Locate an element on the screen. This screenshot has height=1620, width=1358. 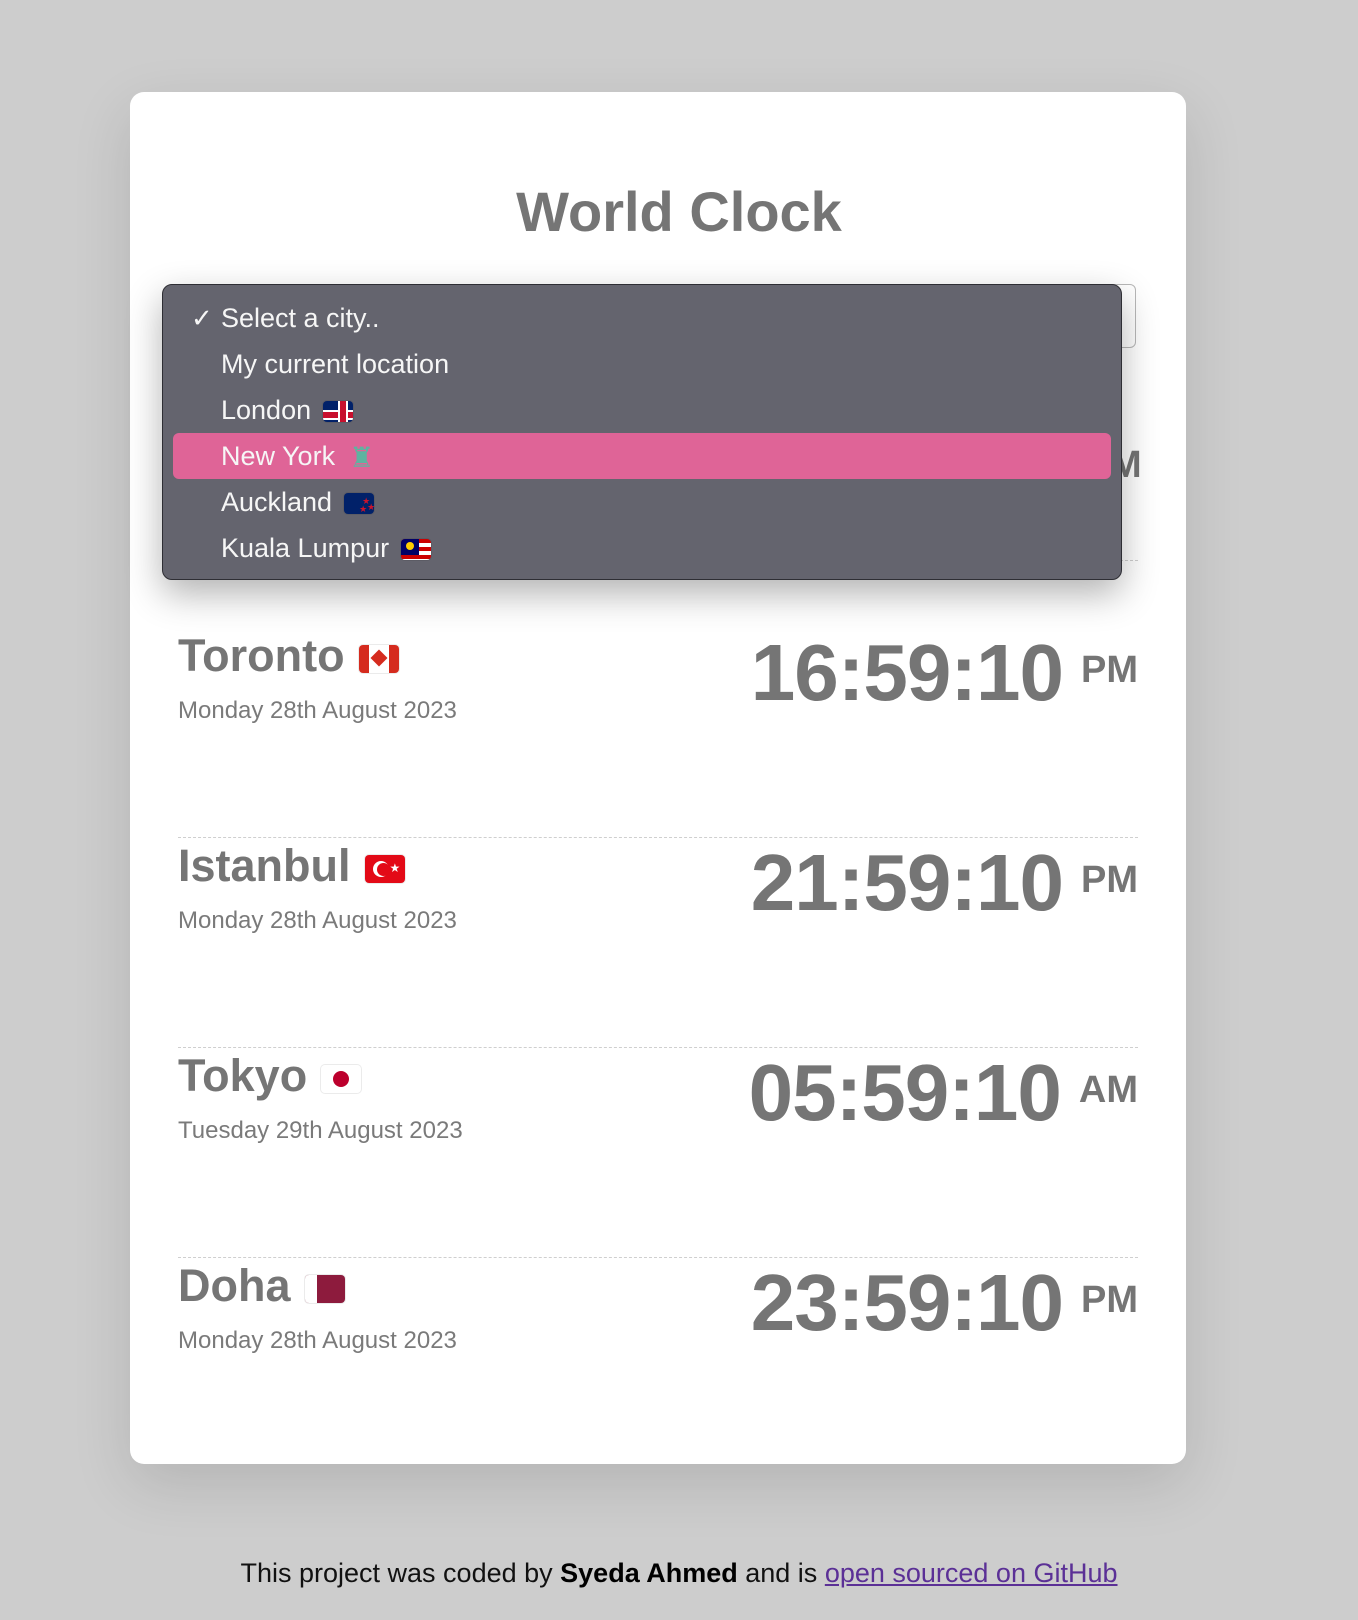
clock-digits: 21:59:10 is located at coordinates (907, 882).